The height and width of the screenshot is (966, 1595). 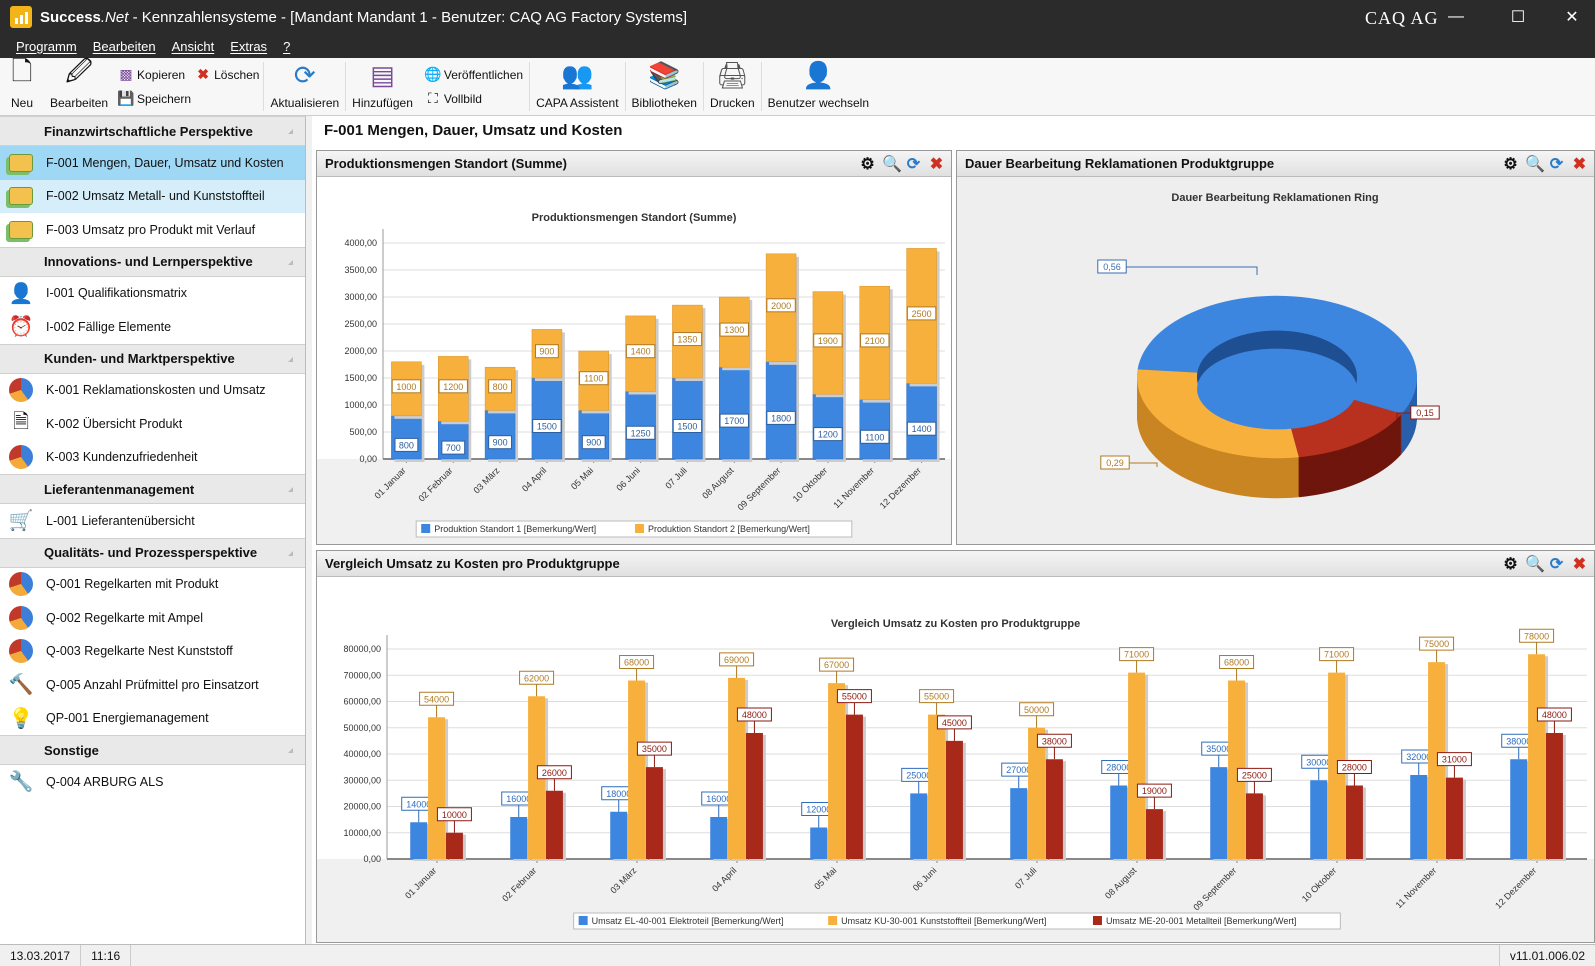 I want to click on data-label: 71000, so click(x=1136, y=655).